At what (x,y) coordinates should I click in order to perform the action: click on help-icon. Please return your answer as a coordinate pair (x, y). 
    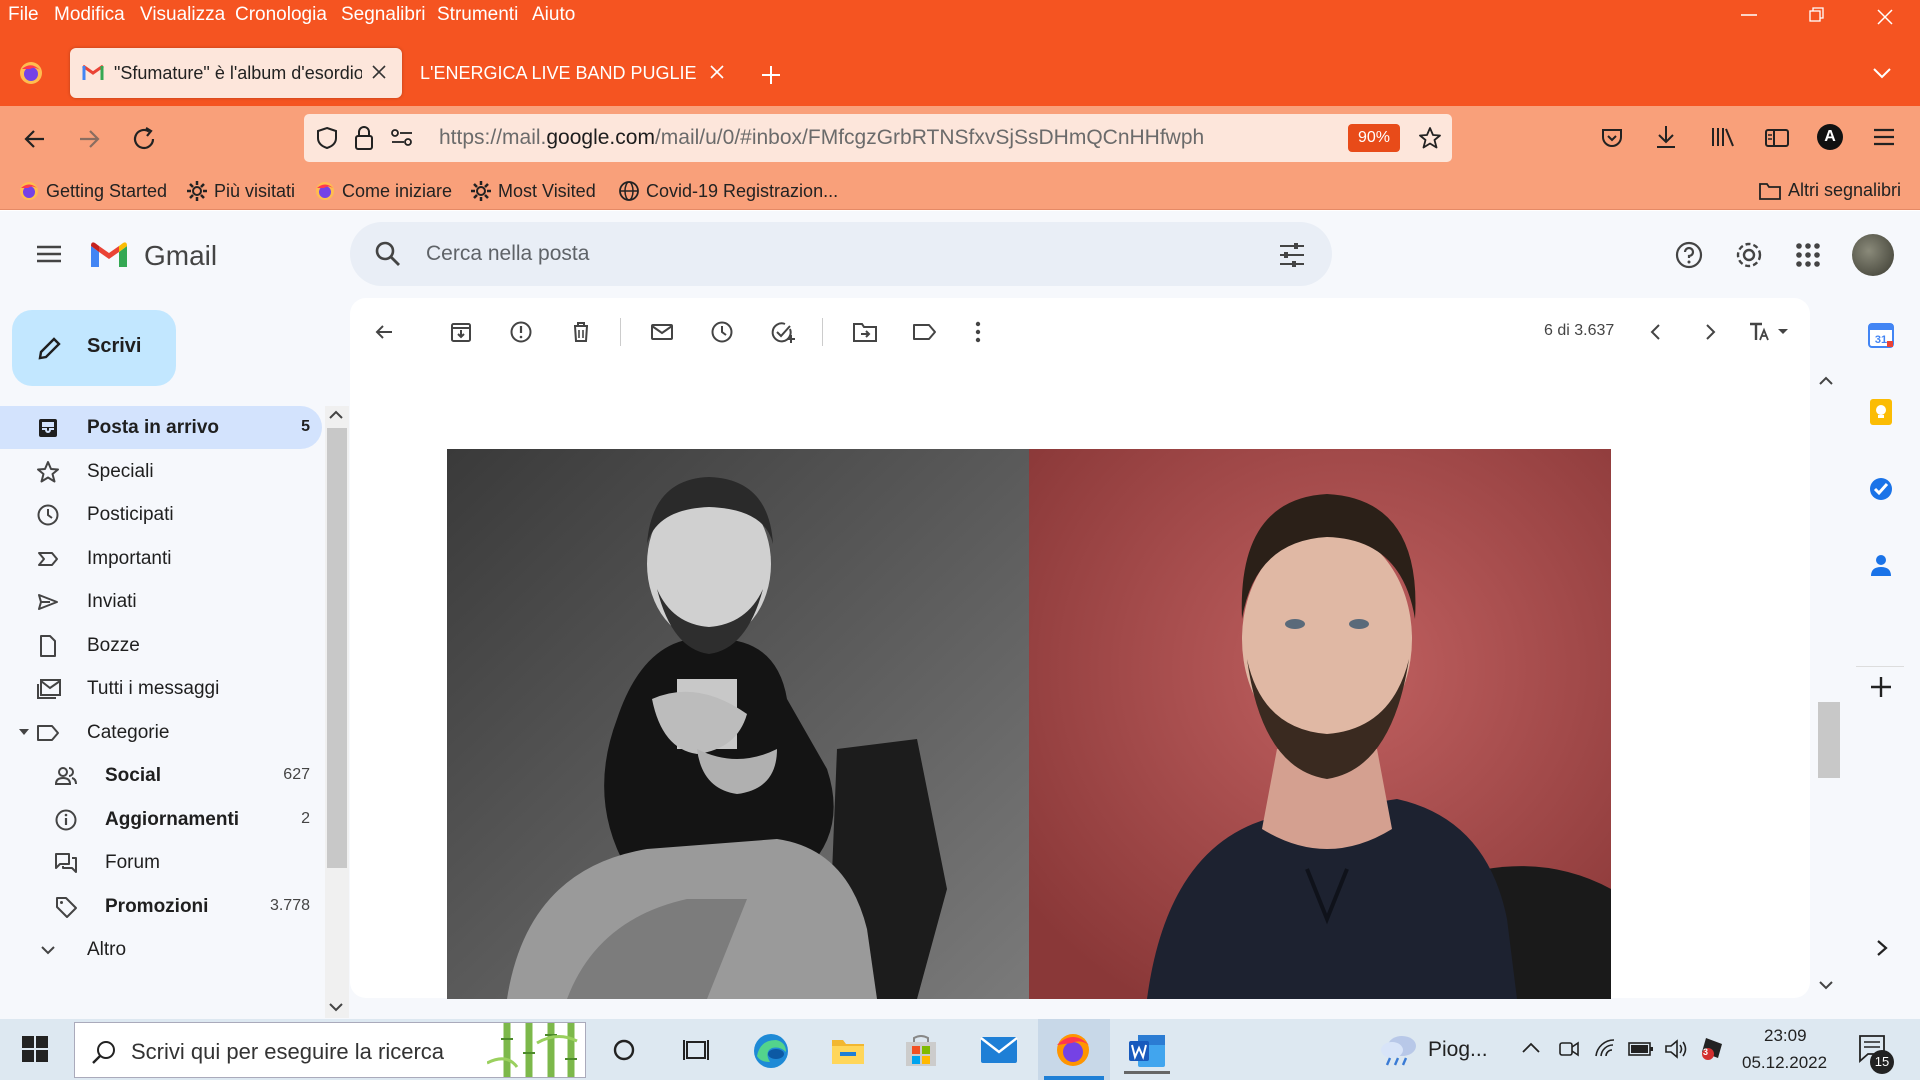
    Looking at the image, I should click on (1689, 255).